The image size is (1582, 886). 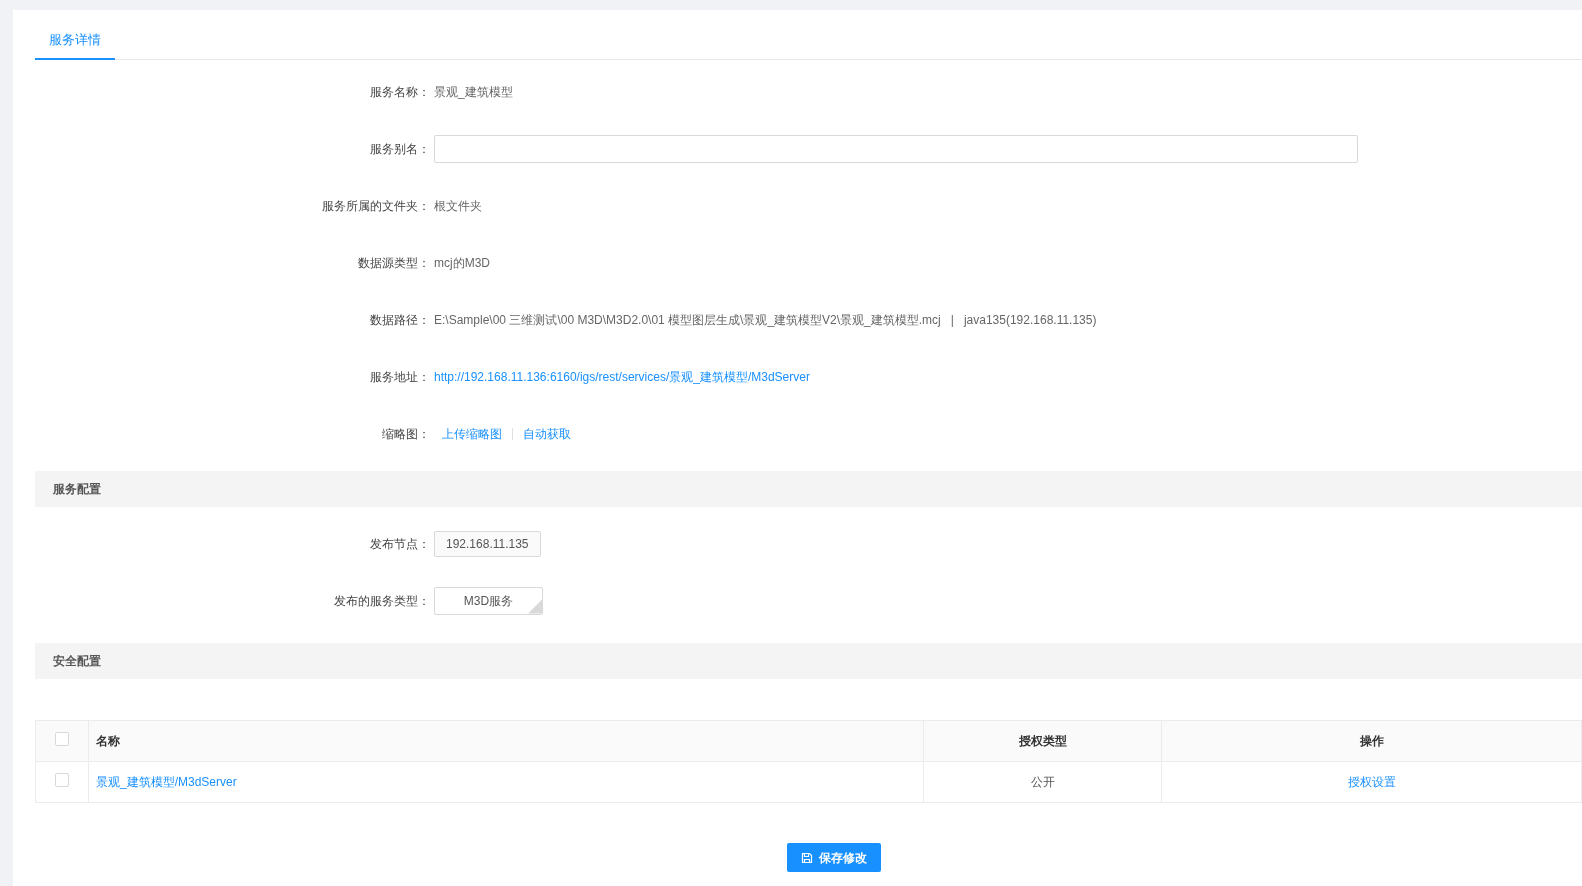 I want to click on service-name-link: 景观_建筑模型/M3dServer, so click(x=166, y=782).